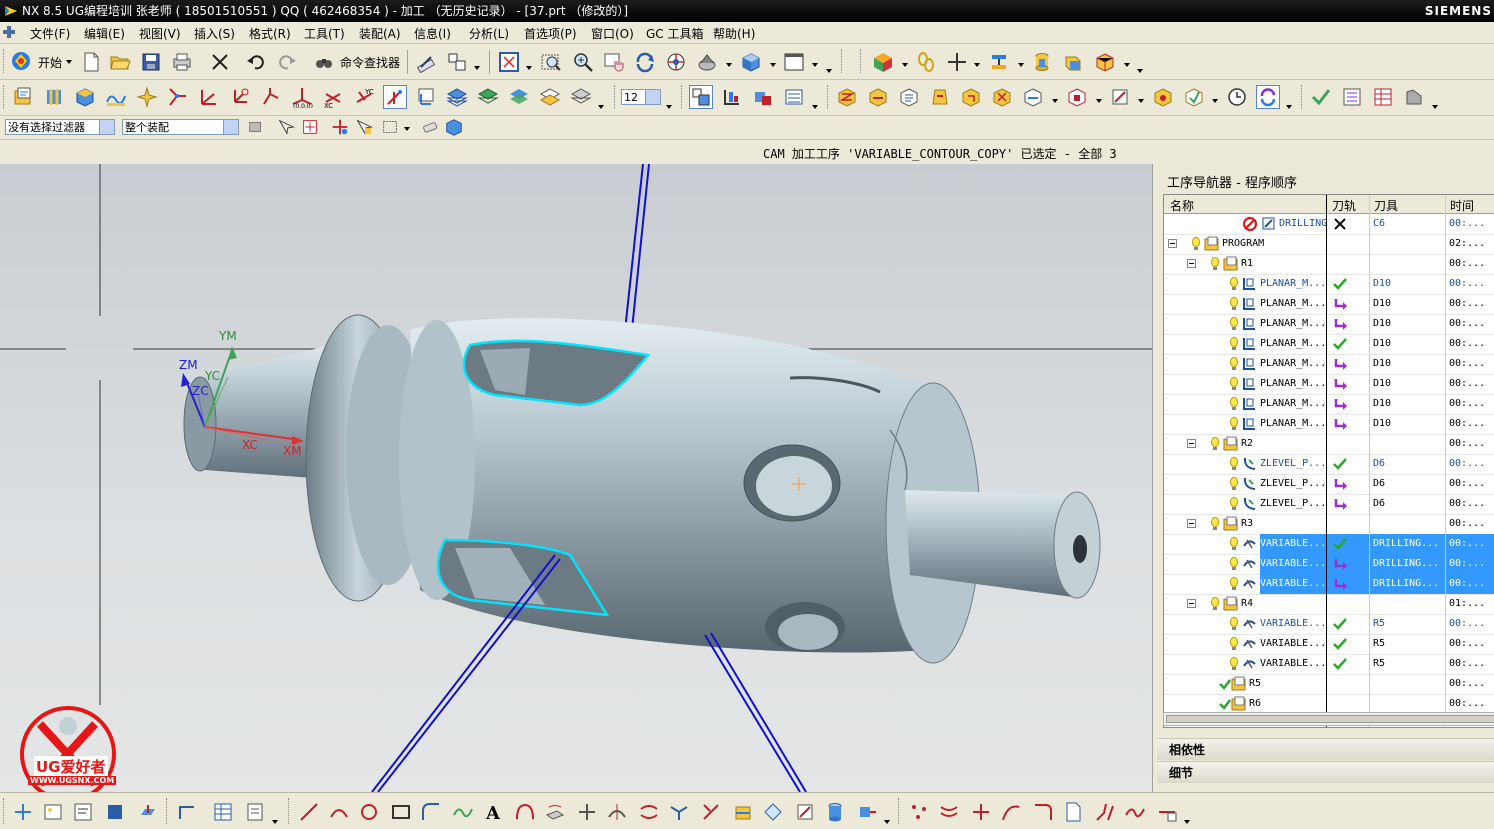 This screenshot has height=829, width=1494. I want to click on zoom-icon, so click(583, 62).